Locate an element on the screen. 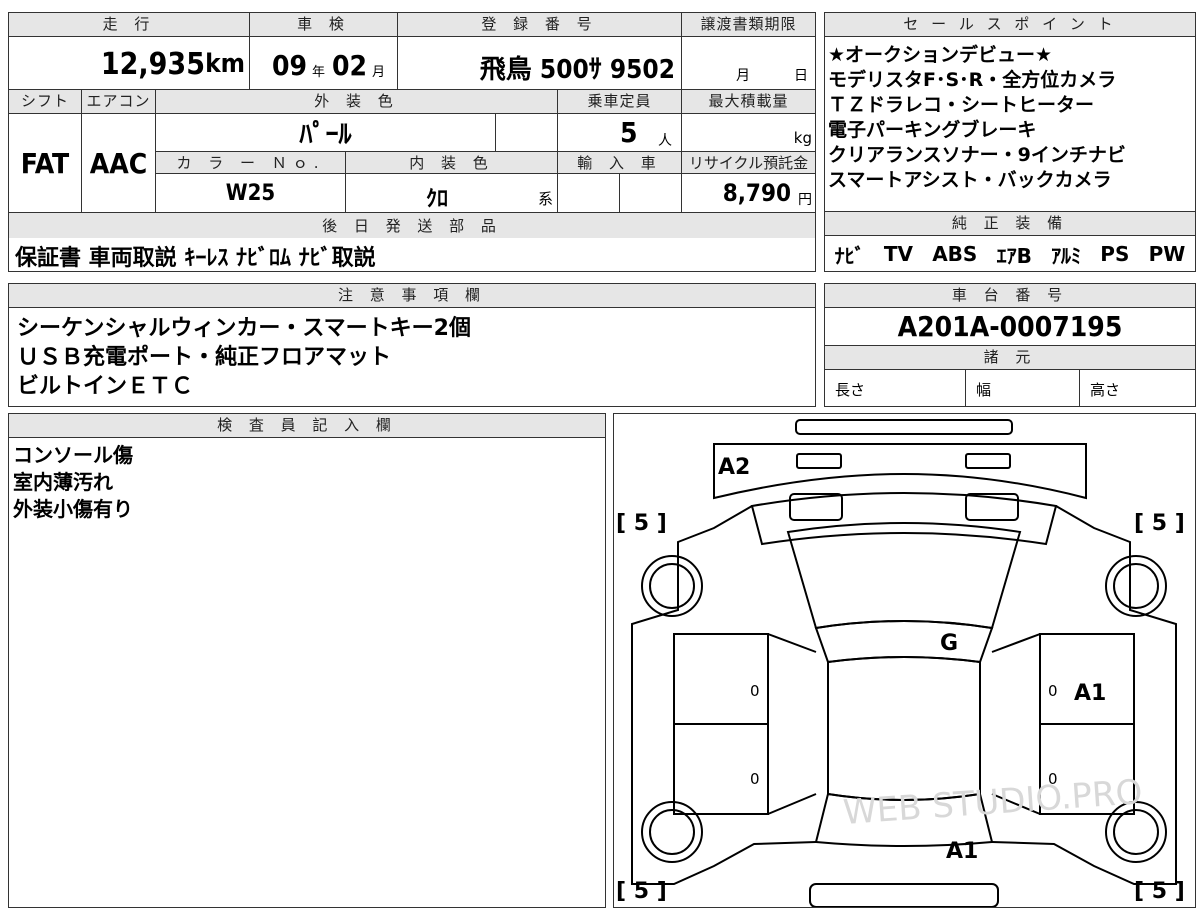 This screenshot has height=908, width=1200. mileage-unit: km is located at coordinates (225, 64).